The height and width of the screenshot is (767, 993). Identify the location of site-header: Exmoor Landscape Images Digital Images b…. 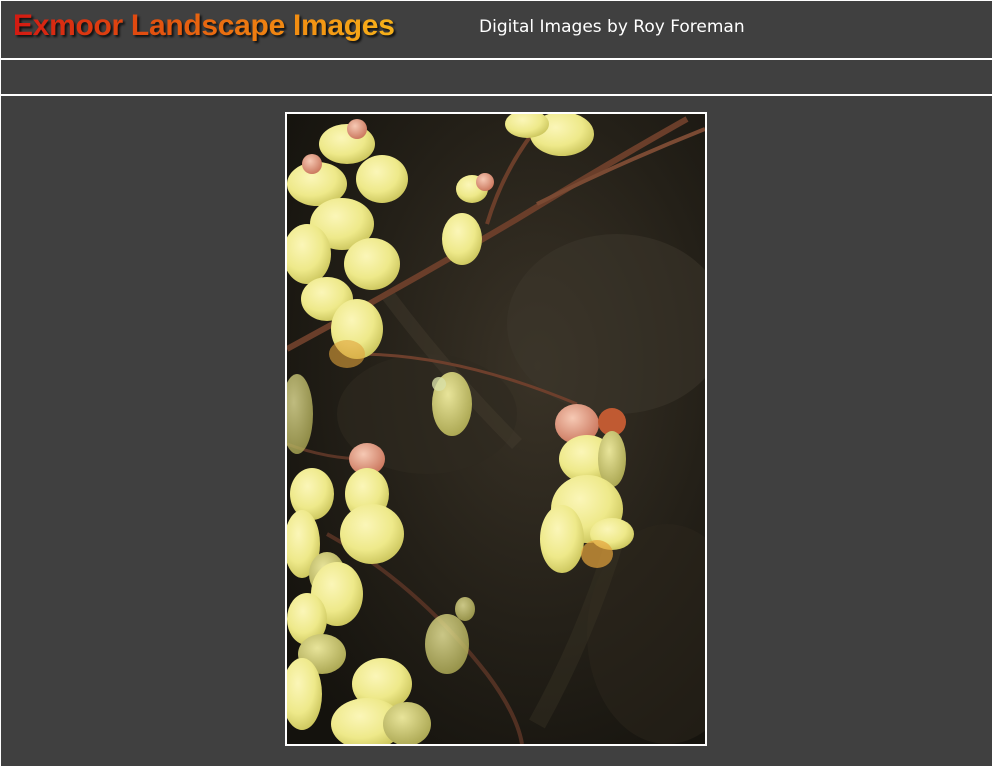
(496, 29).